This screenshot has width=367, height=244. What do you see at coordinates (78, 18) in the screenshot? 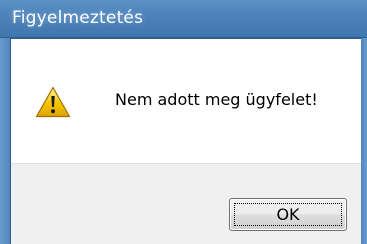
I see `window-title: Figyelmeztetés` at bounding box center [78, 18].